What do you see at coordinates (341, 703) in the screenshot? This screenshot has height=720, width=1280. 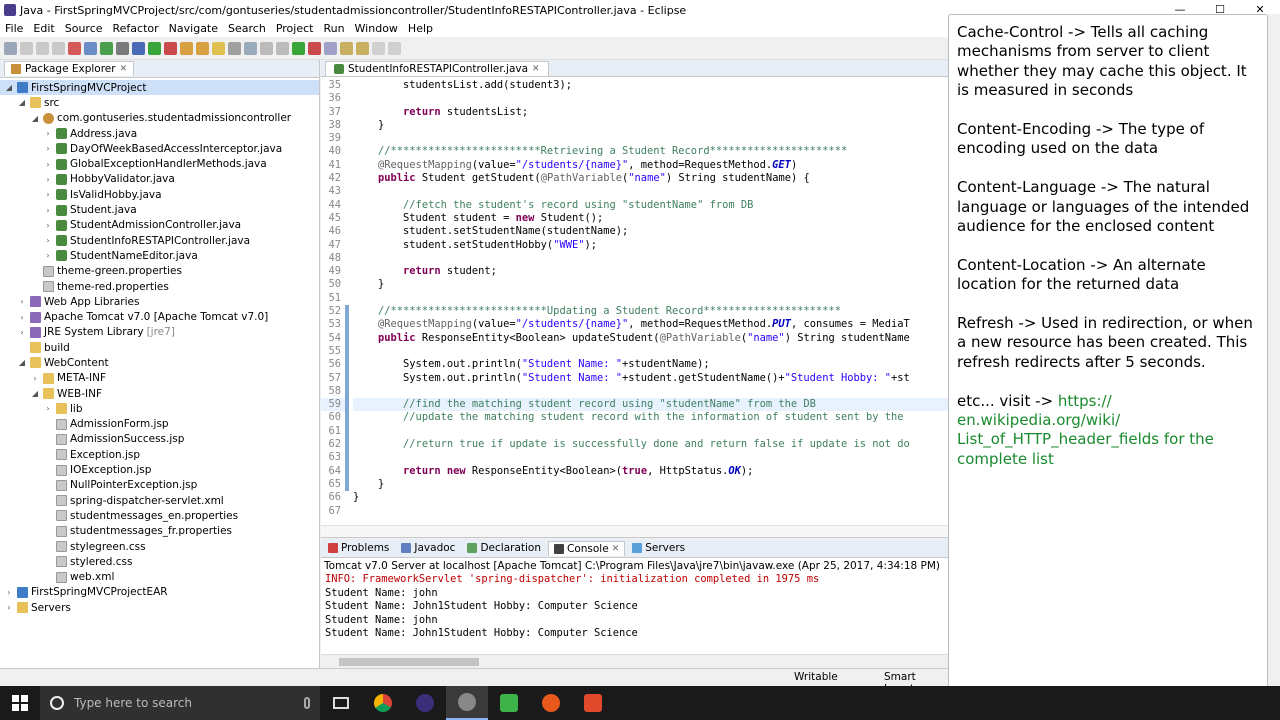 I see `task-view-button` at bounding box center [341, 703].